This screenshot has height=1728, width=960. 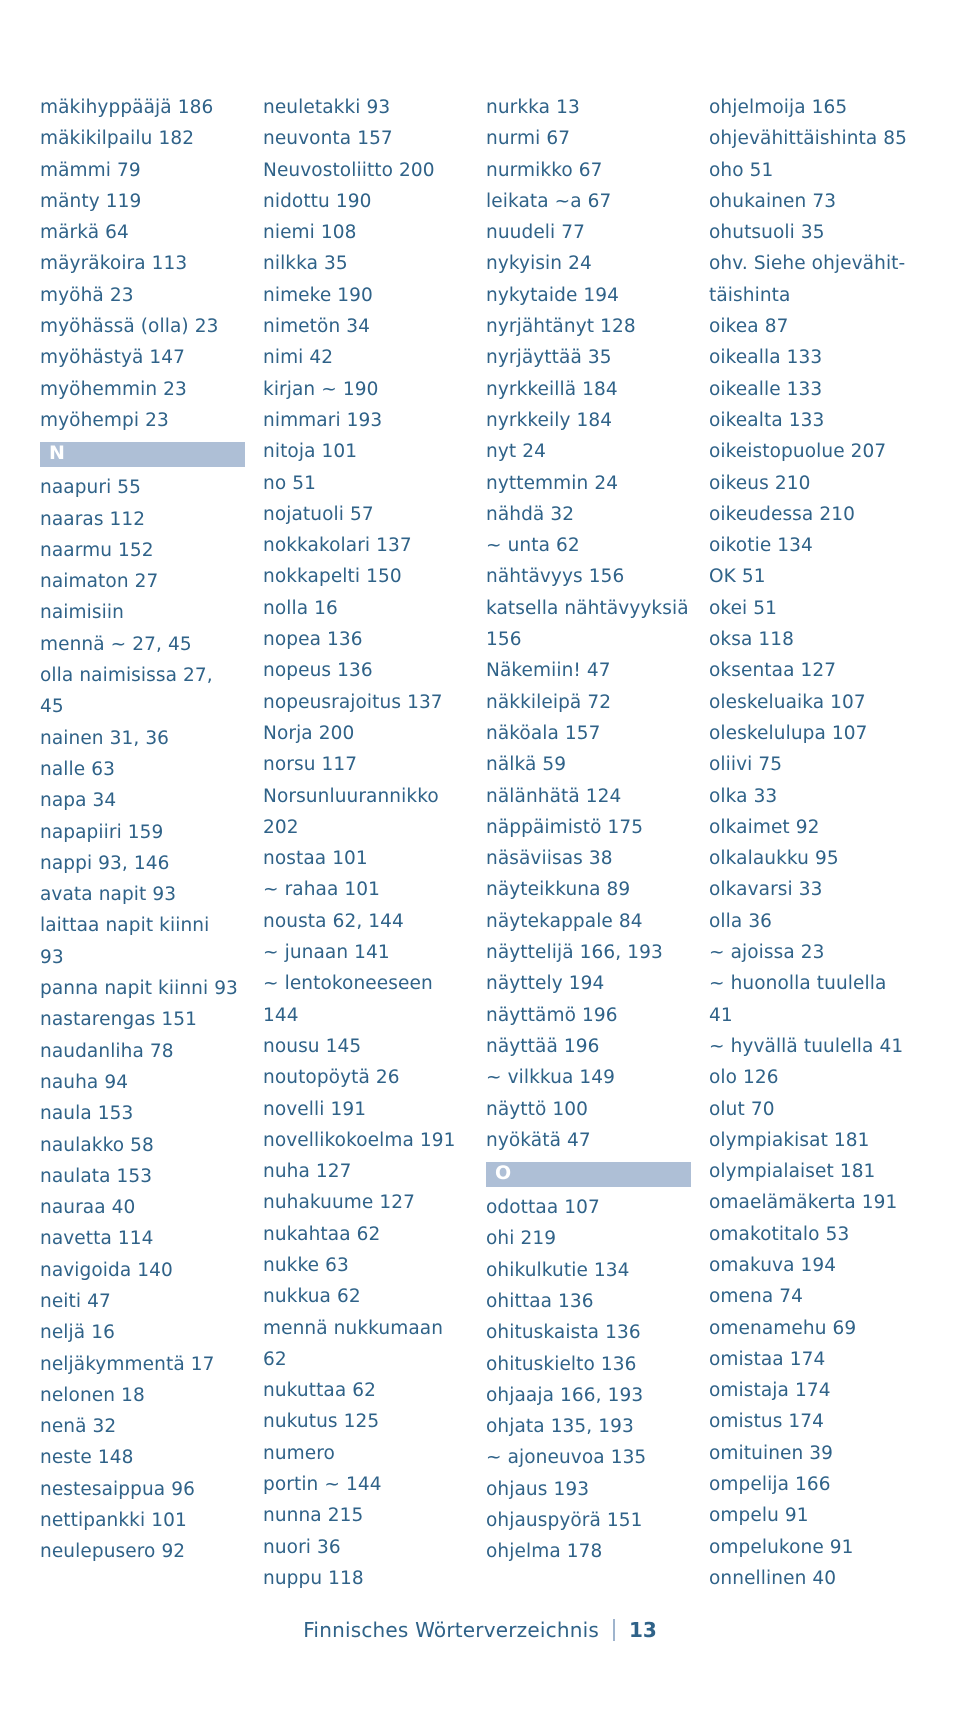 What do you see at coordinates (553, 295) in the screenshot?
I see `index-entry: nykytaide 194` at bounding box center [553, 295].